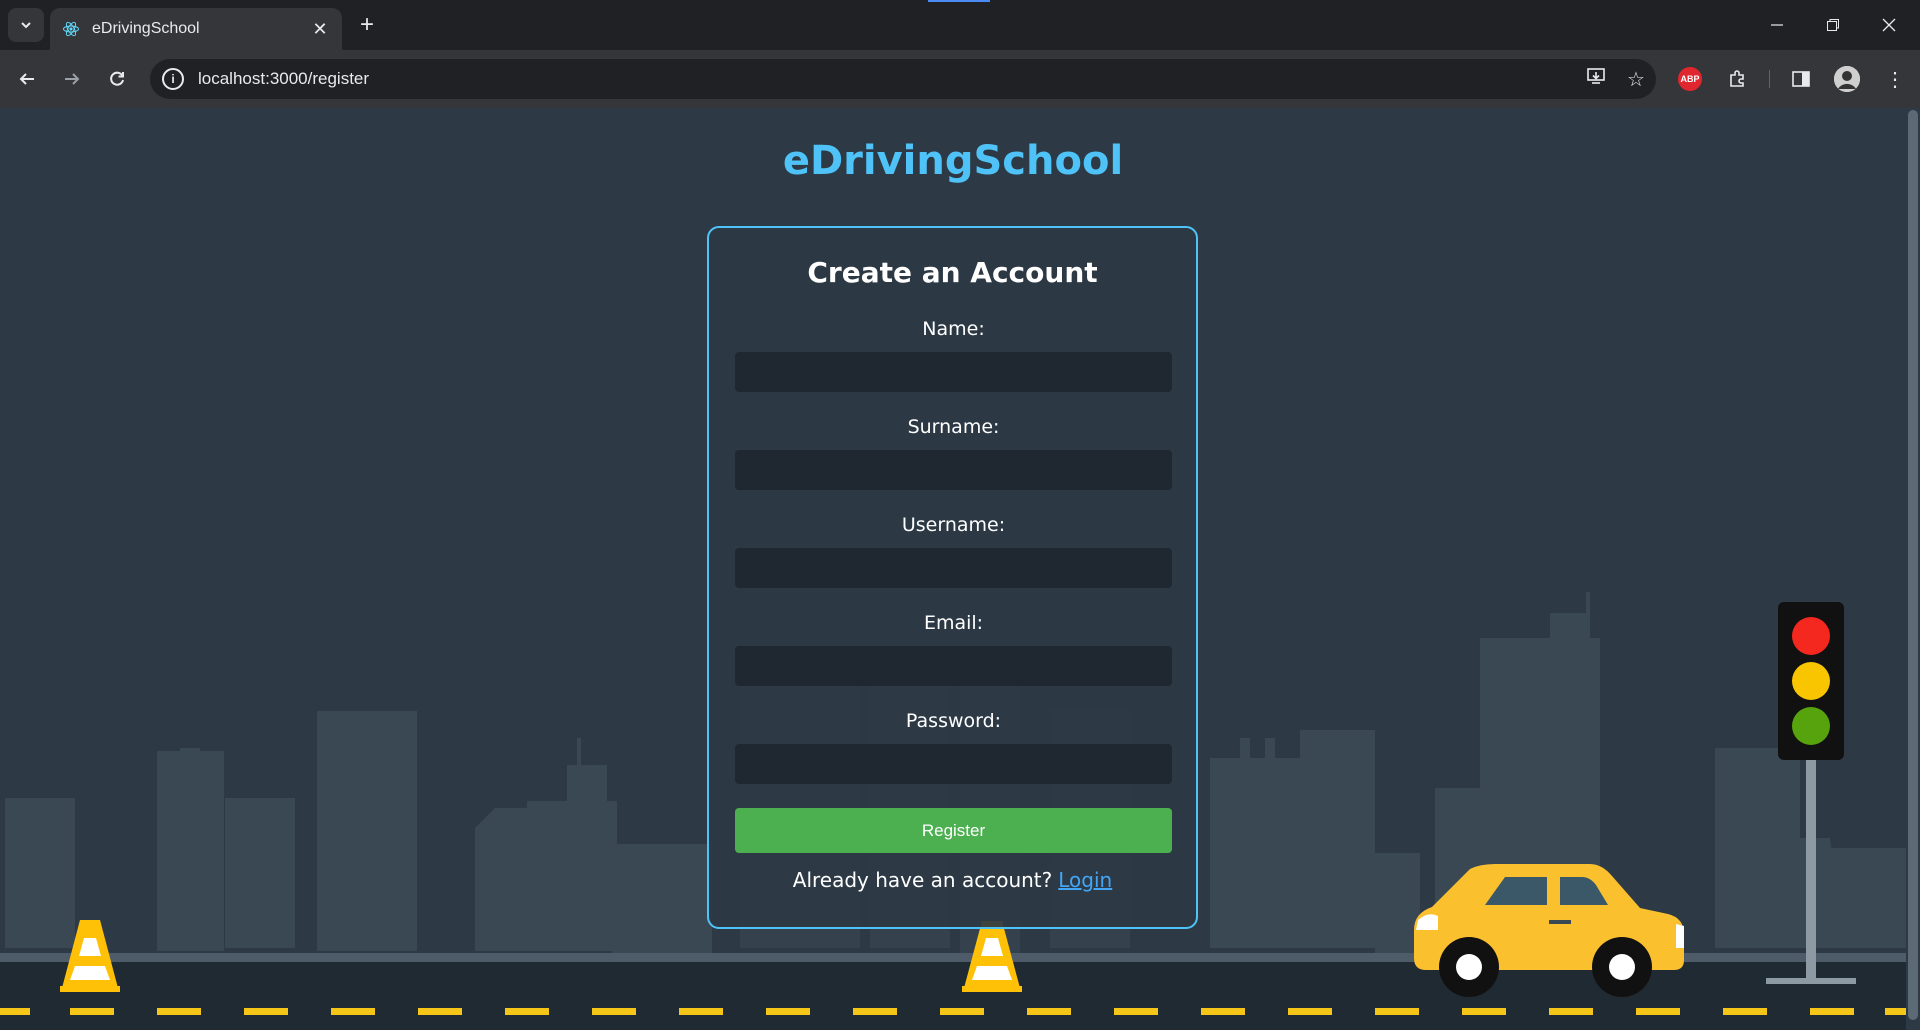 This screenshot has width=1920, height=1030. Describe the element at coordinates (953, 764) in the screenshot. I see `password-input` at that location.